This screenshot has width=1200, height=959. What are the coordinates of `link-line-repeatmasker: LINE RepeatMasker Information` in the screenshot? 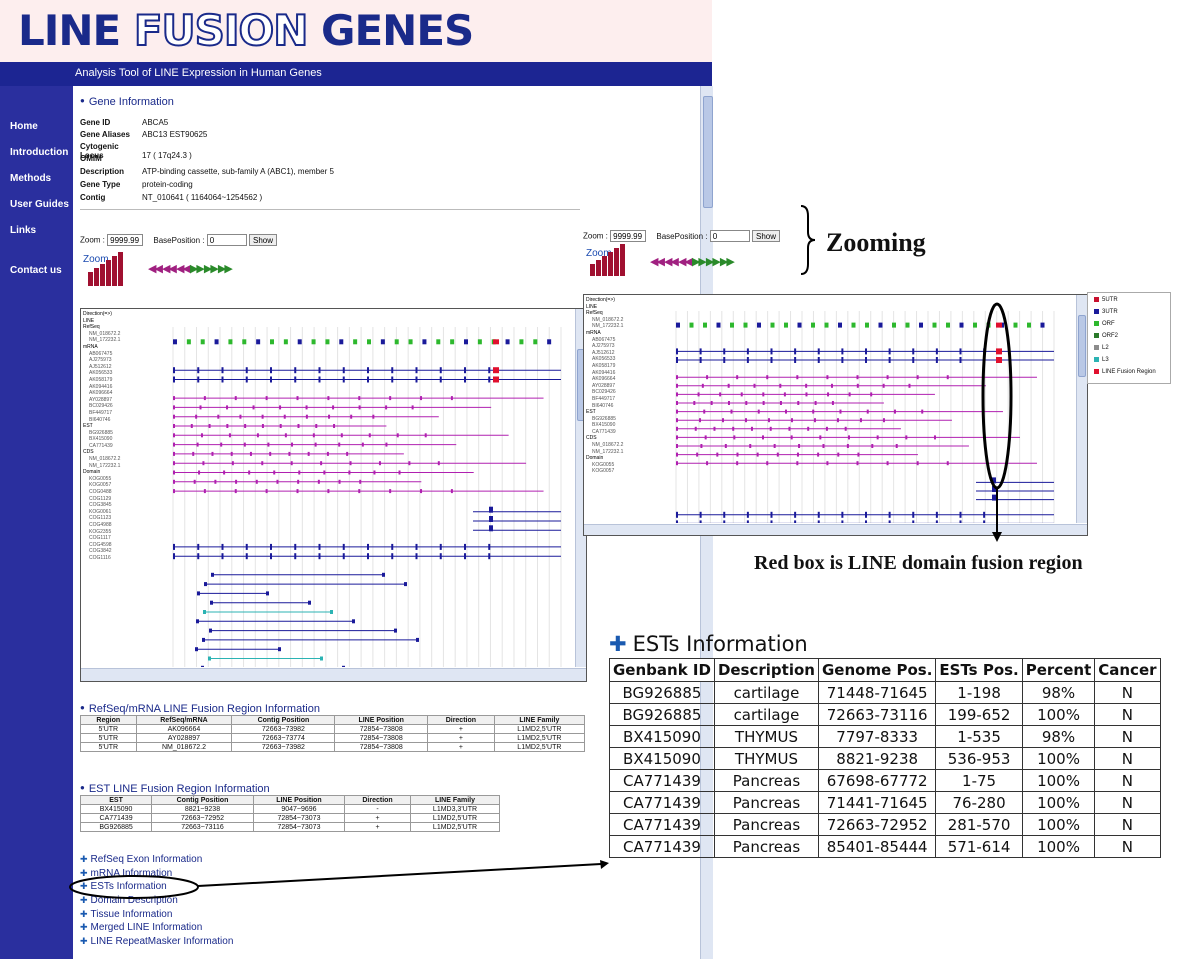 It's located at (157, 941).